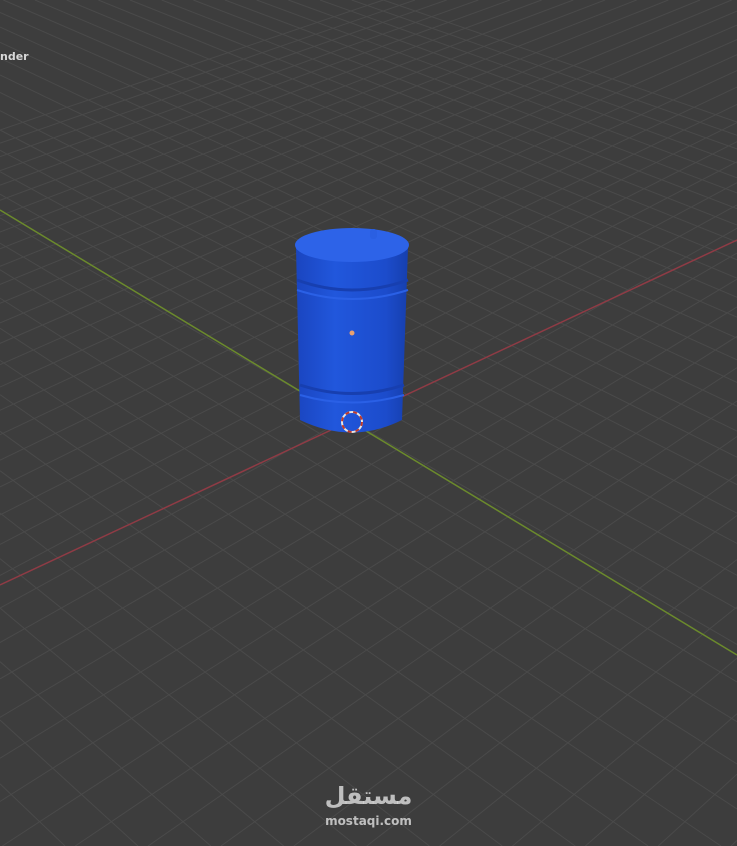  What do you see at coordinates (352, 340) in the screenshot?
I see `barrel-body` at bounding box center [352, 340].